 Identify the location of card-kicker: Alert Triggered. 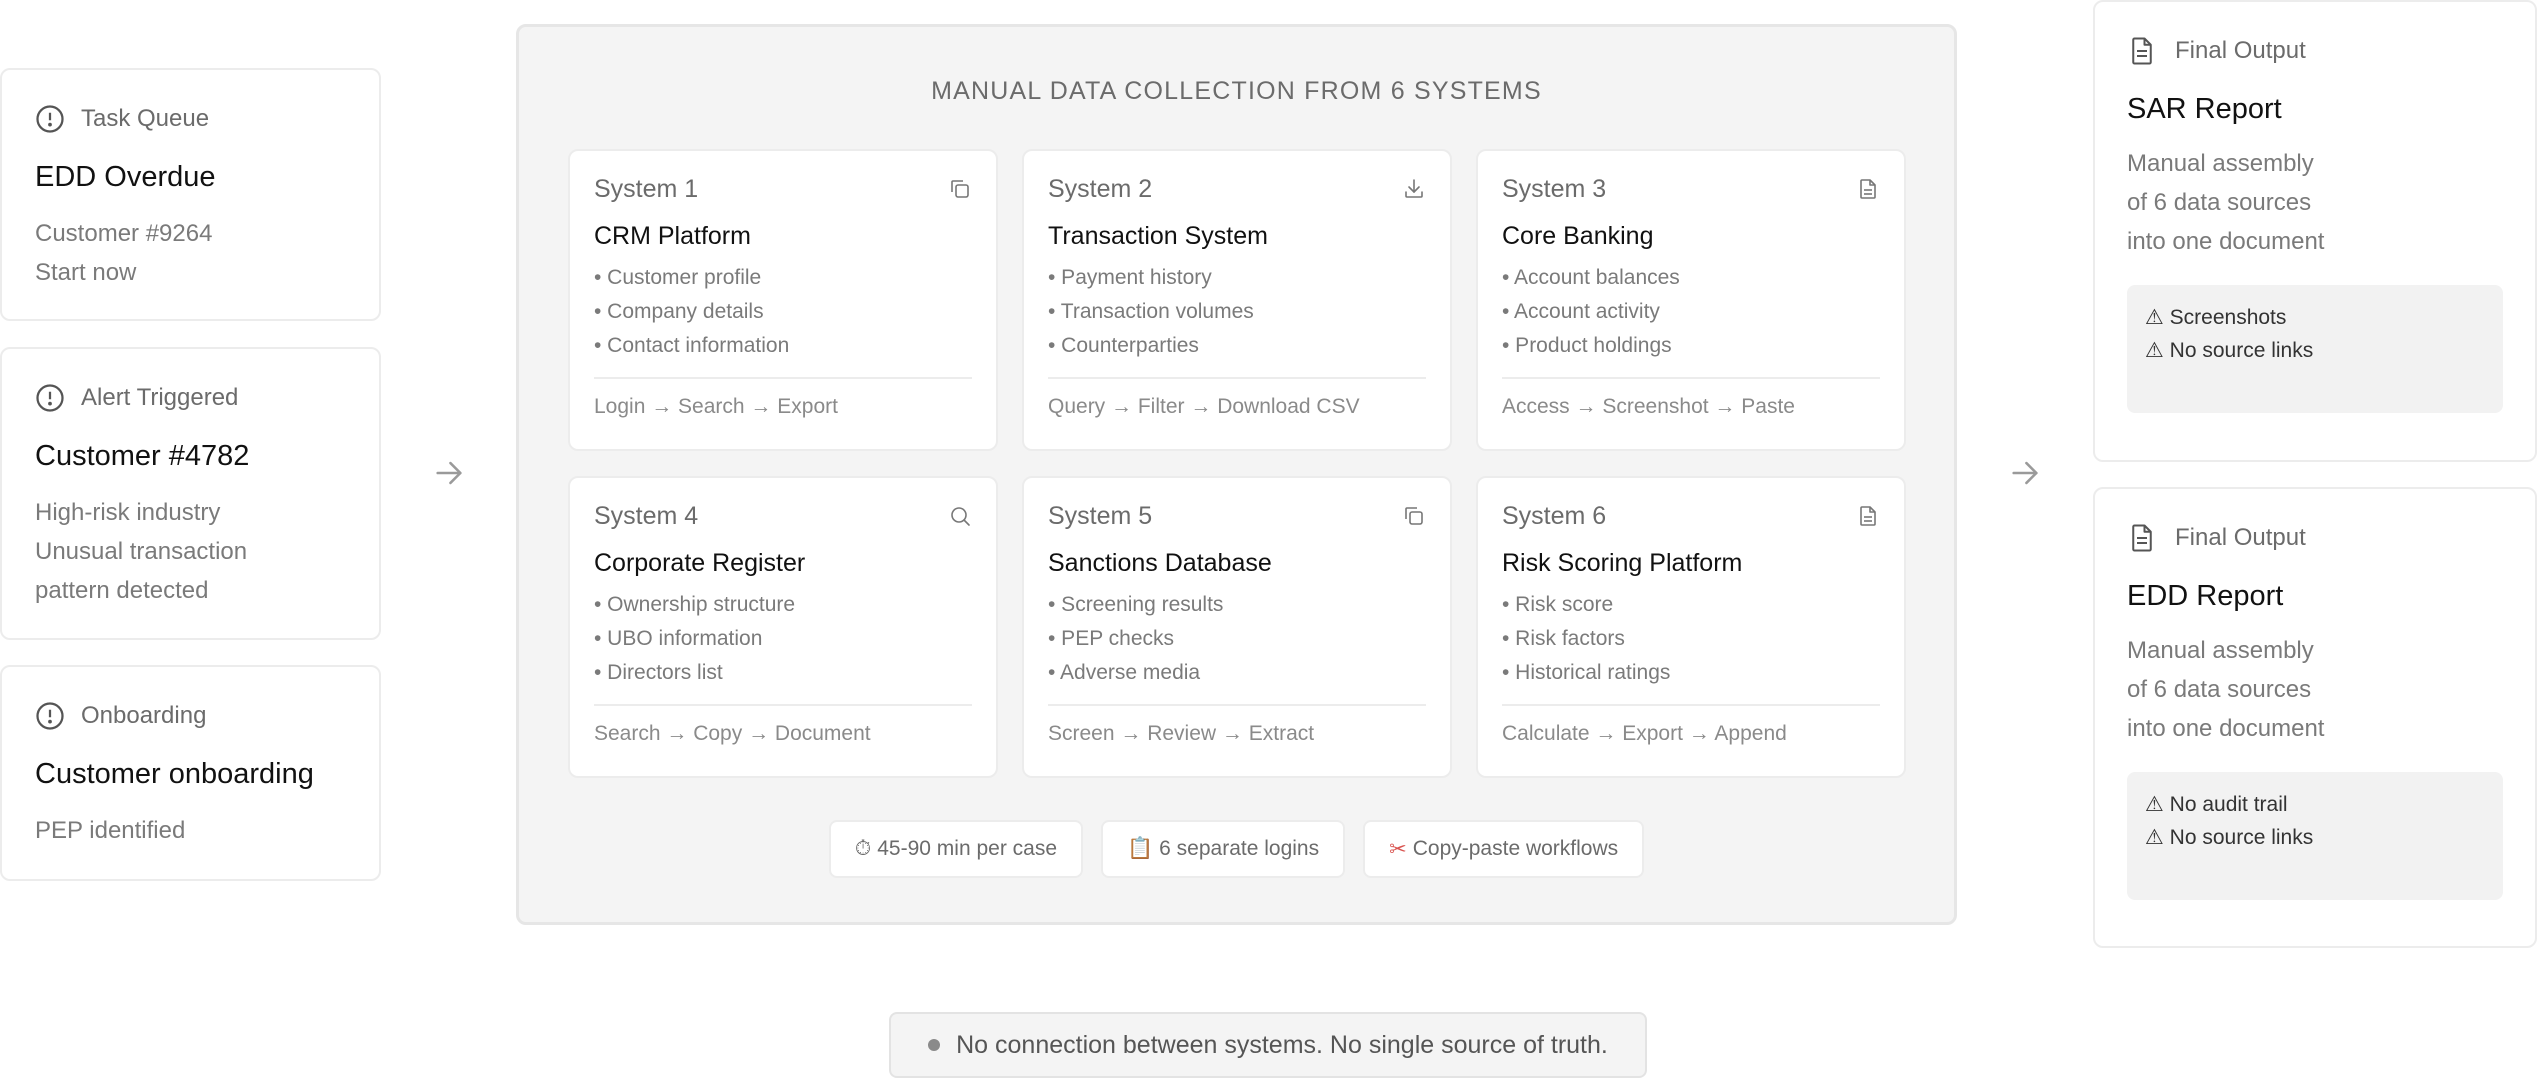
(160, 397).